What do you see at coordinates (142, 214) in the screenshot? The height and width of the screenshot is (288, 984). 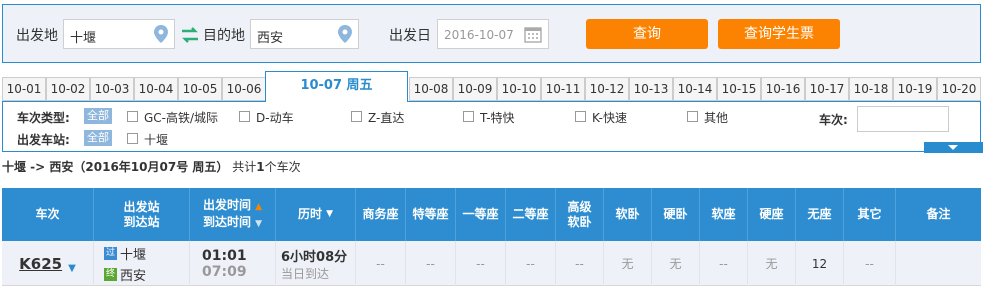 I see `header-stations: 出发站 到达站` at bounding box center [142, 214].